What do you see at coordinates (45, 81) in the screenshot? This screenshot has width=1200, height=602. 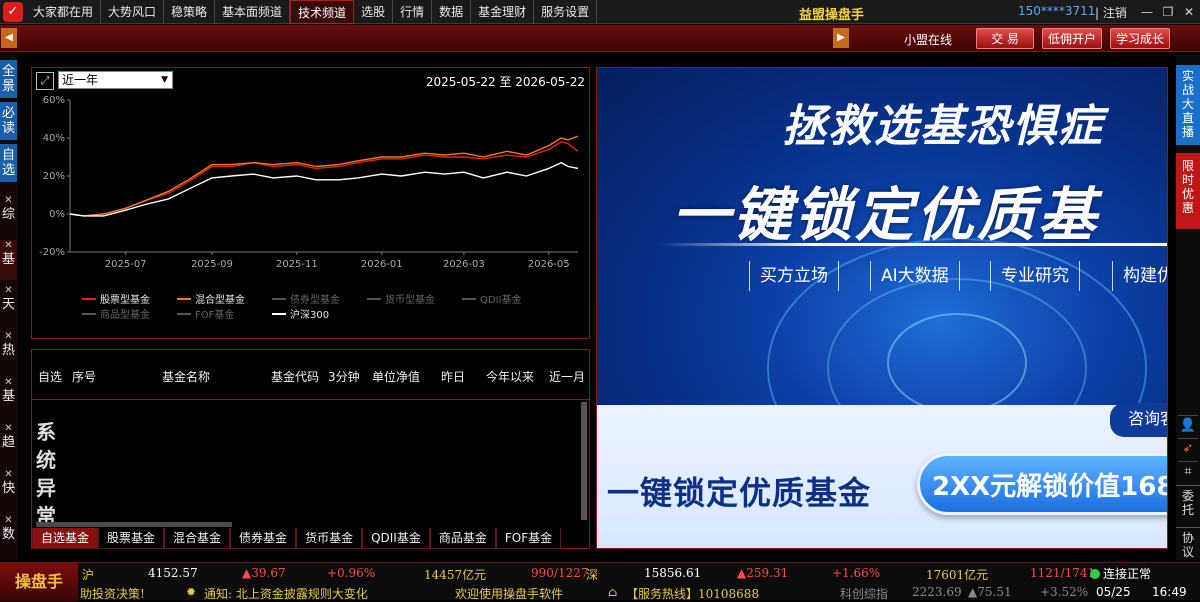 I see `expand-icon: ⤢` at bounding box center [45, 81].